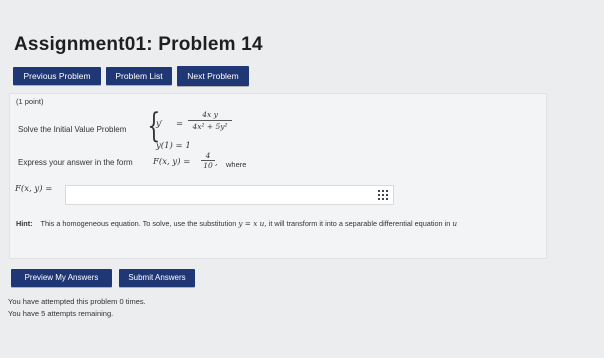 This screenshot has width=604, height=358. Describe the element at coordinates (208, 156) in the screenshot. I see `form-numerator: 4` at that location.